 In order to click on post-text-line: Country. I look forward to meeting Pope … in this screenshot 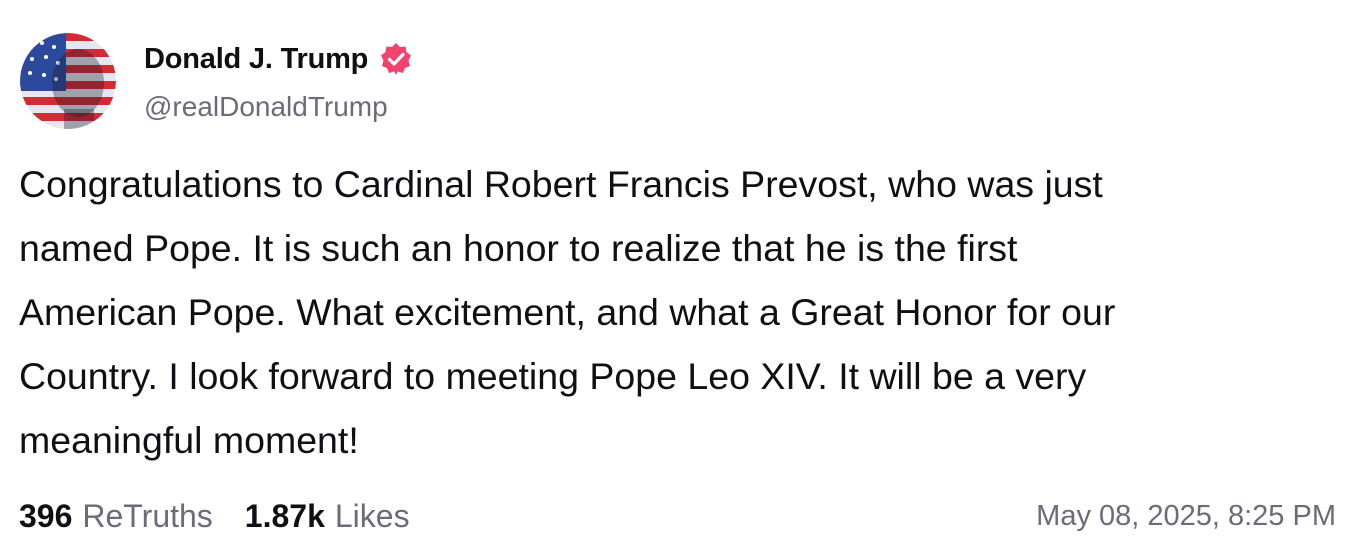, I will do `click(553, 376)`.